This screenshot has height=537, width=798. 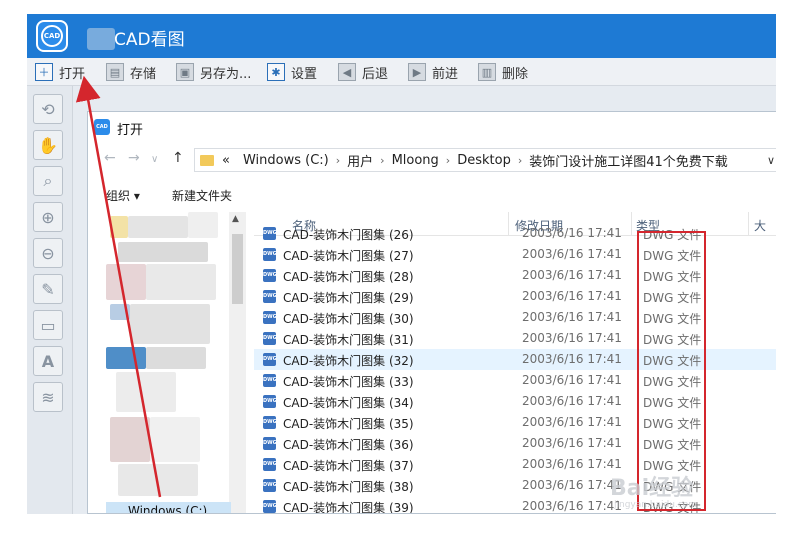 What do you see at coordinates (656, 505) in the screenshot?
I see `baidu-watermark-url: jingyan.baidu.com` at bounding box center [656, 505].